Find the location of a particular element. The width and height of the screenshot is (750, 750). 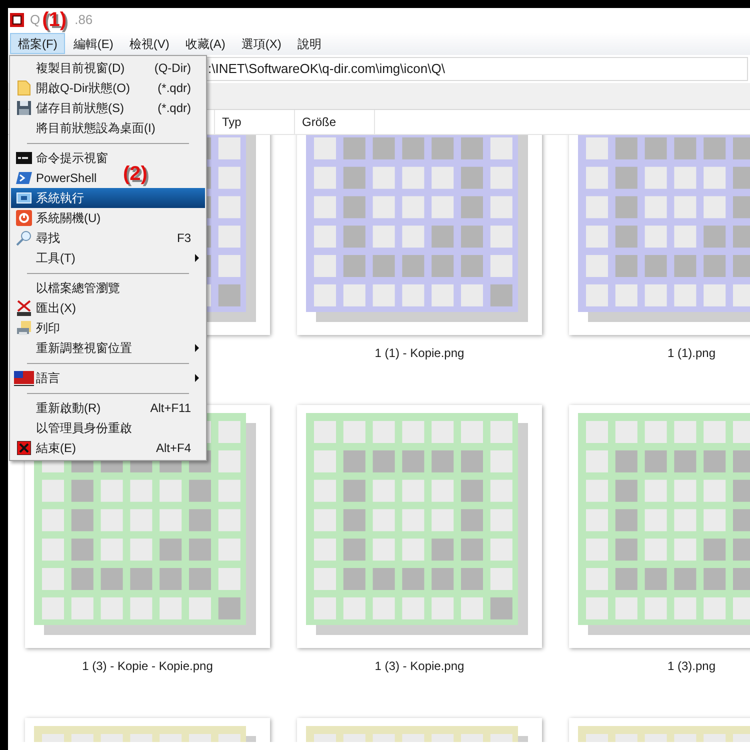

menu-bar-item: 編輯(E) is located at coordinates (93, 43).